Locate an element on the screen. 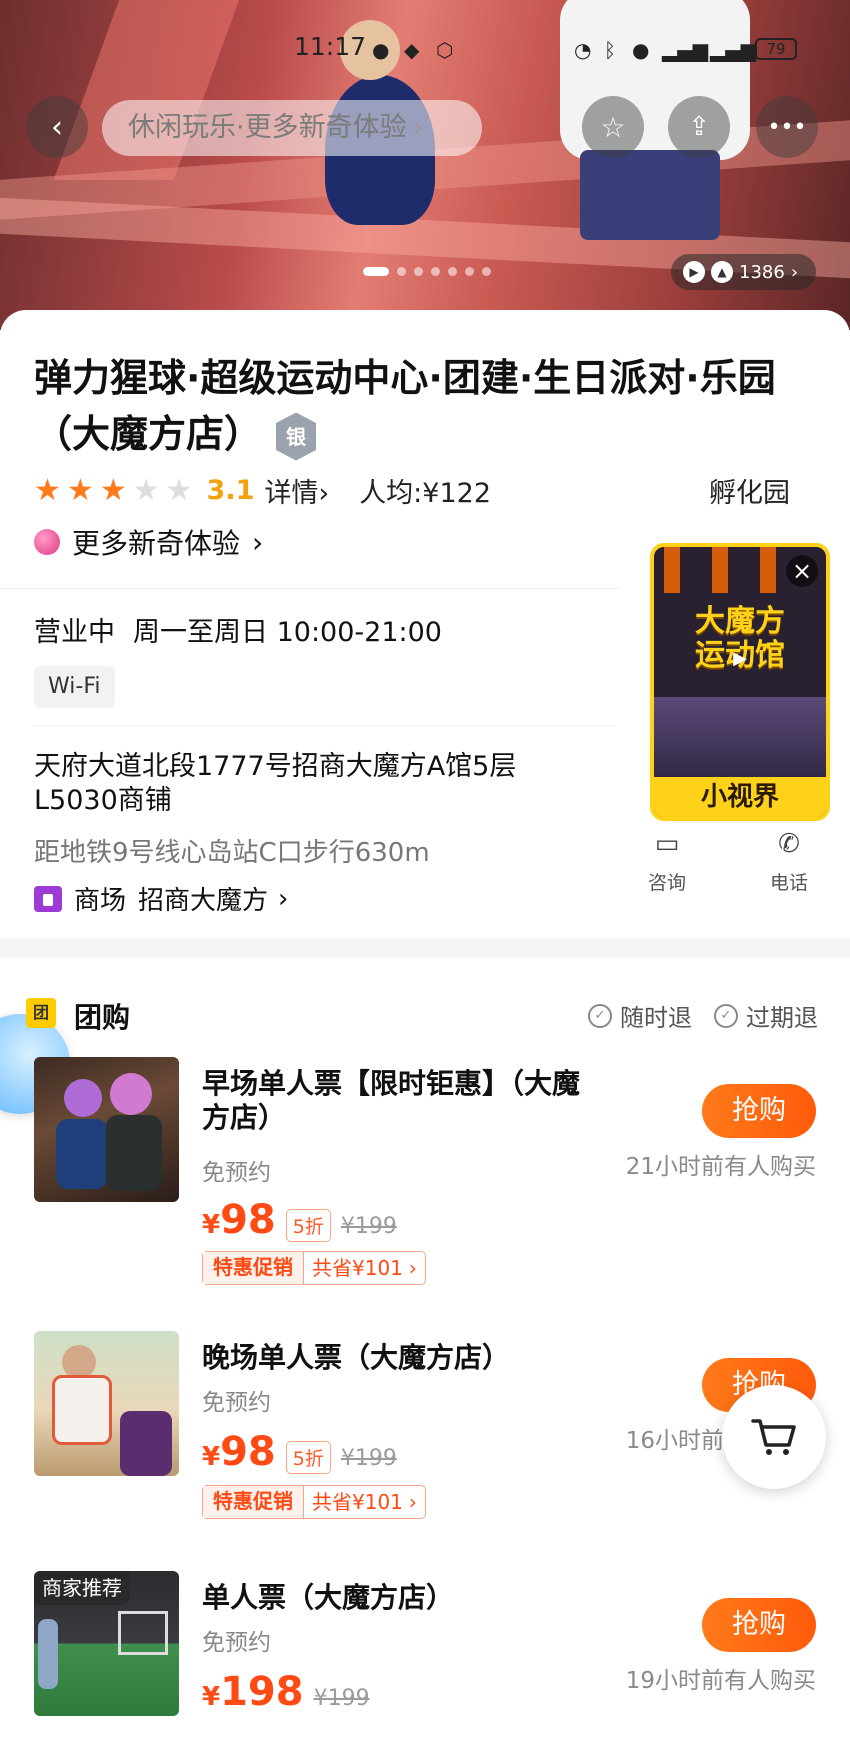 The width and height of the screenshot is (850, 1753). search-bar: 休闲玩乐·更多新奇体验 › is located at coordinates (292, 128).